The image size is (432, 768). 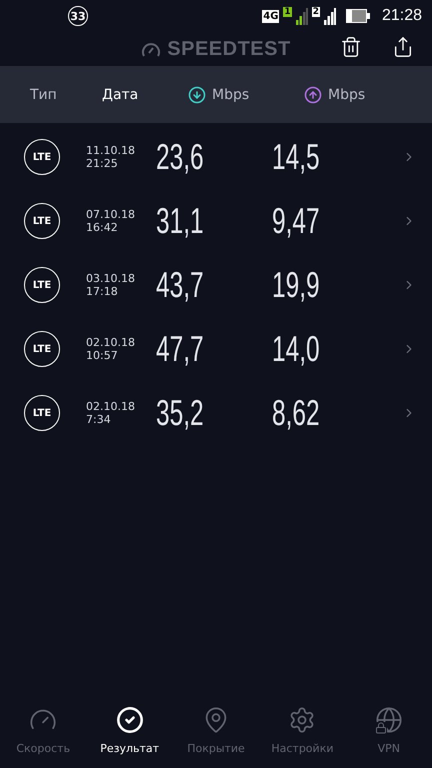 What do you see at coordinates (302, 720) in the screenshot?
I see `settings-icon` at bounding box center [302, 720].